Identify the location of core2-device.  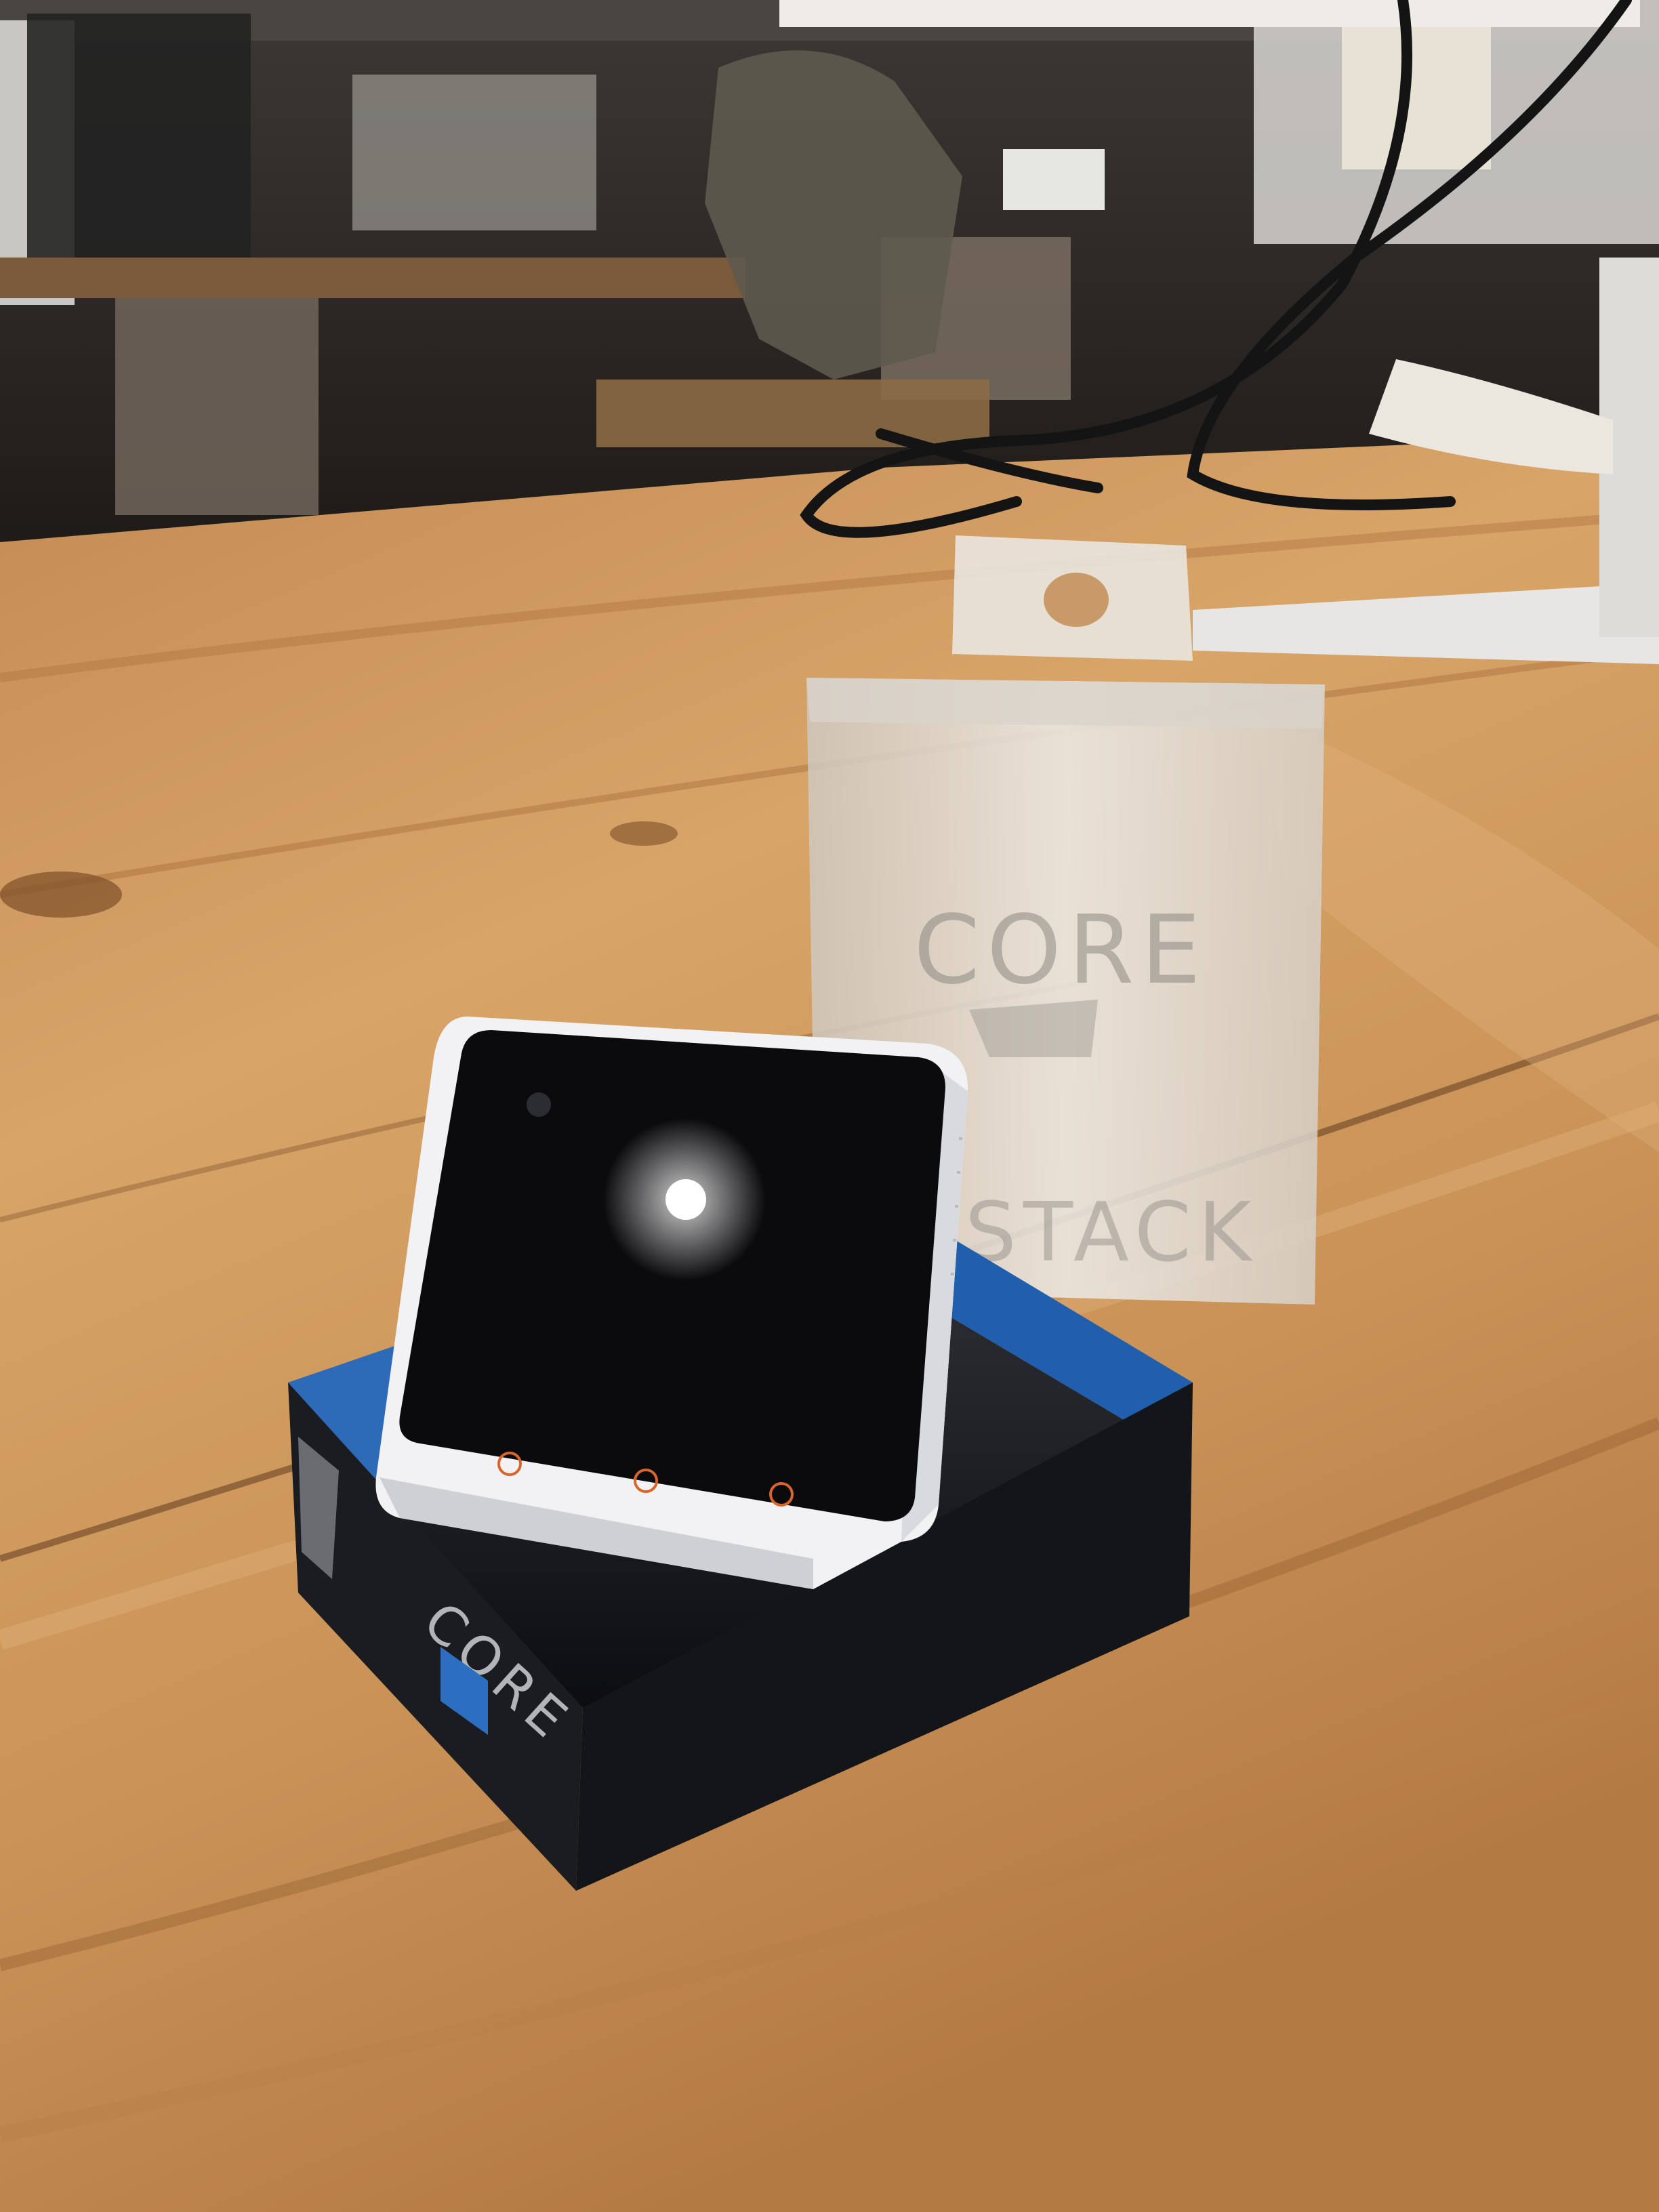
(671, 1303).